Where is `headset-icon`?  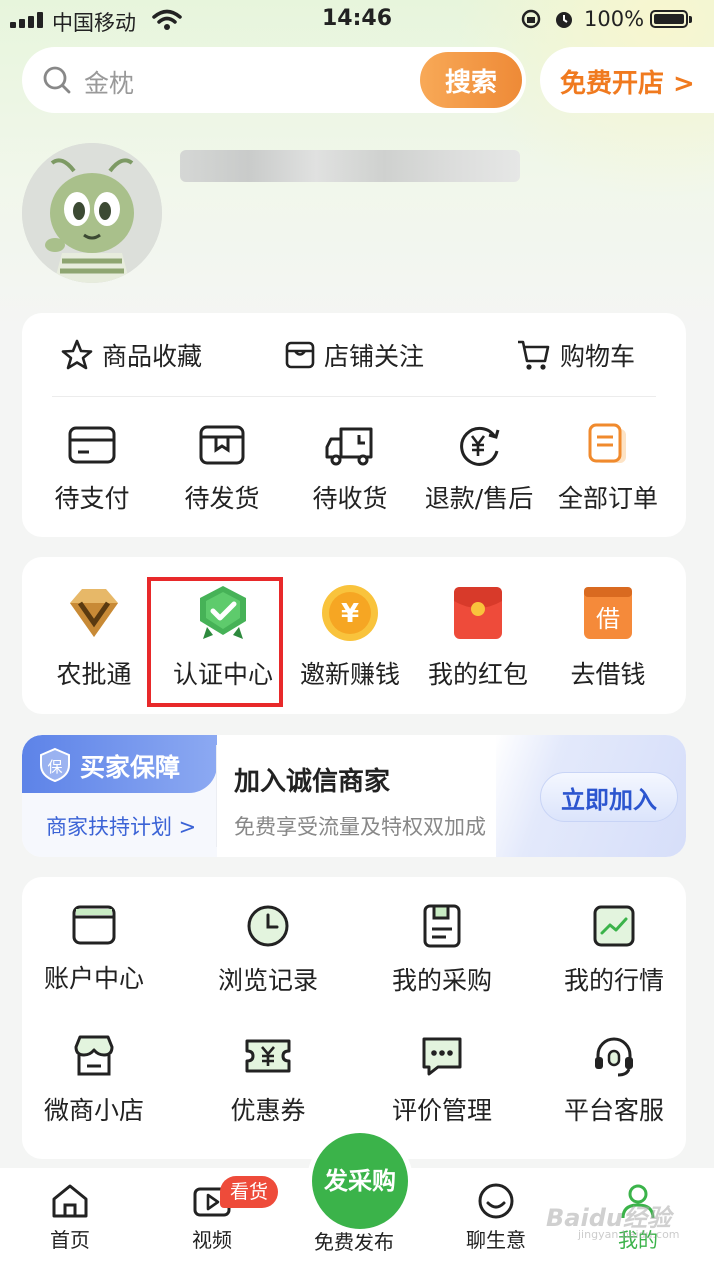 headset-icon is located at coordinates (614, 1057).